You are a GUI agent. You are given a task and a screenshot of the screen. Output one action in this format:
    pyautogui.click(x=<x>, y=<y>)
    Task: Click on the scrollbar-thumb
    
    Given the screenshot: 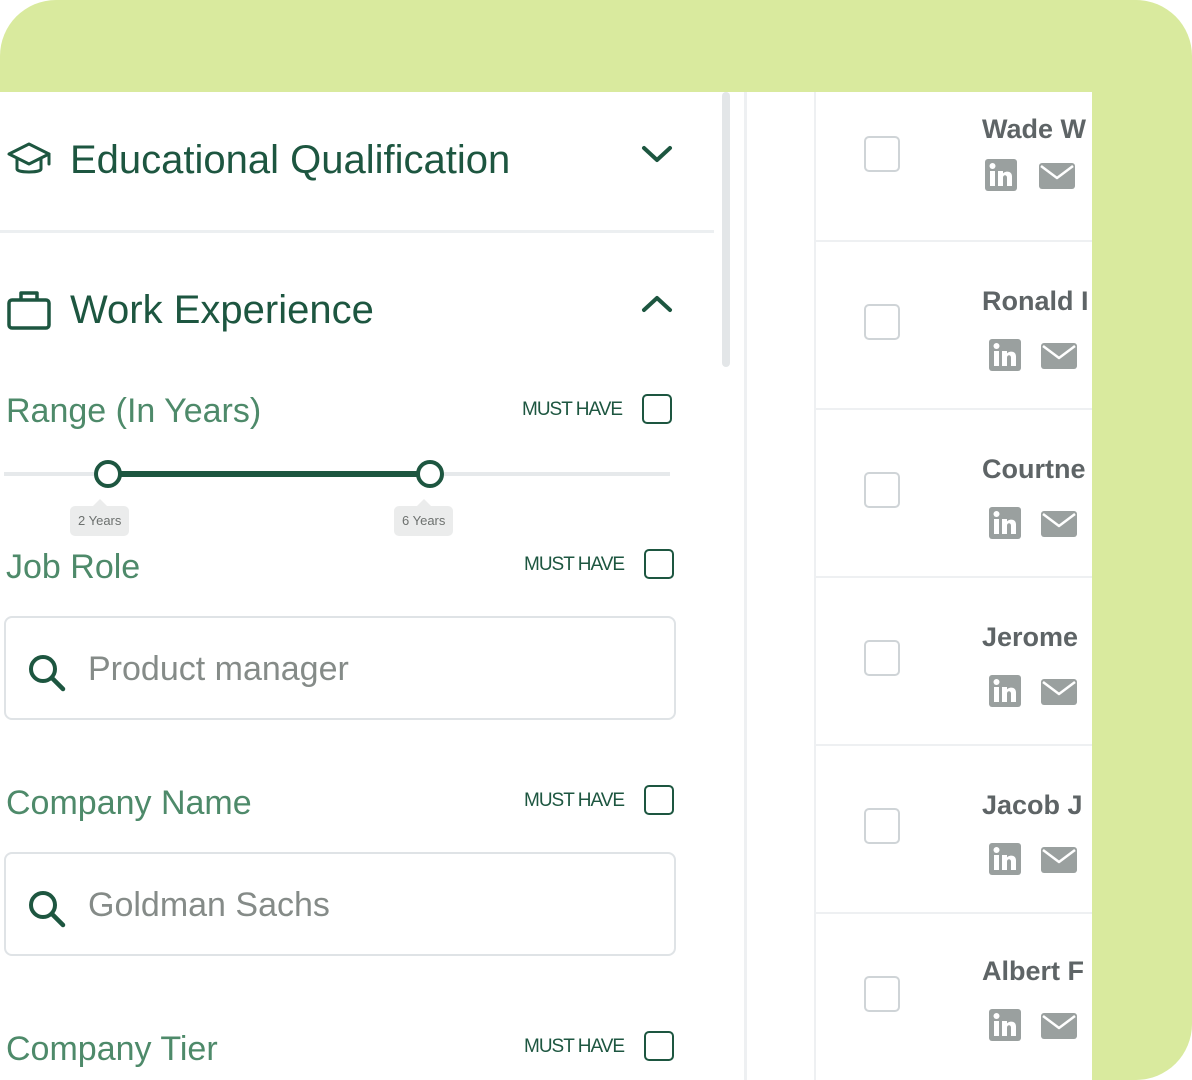 What is the action you would take?
    pyautogui.click(x=726, y=229)
    